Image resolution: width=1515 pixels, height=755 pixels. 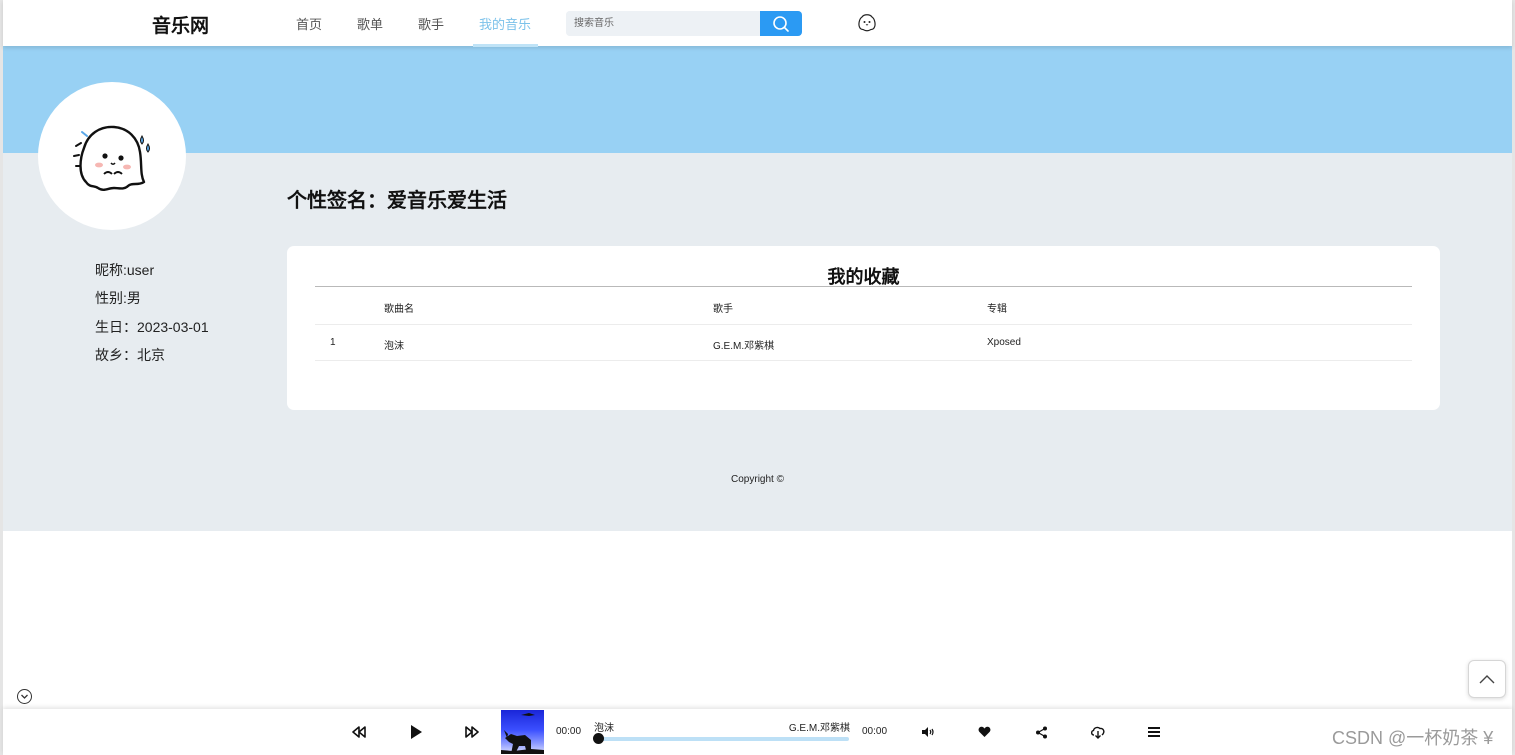 I want to click on search-icon, so click(x=781, y=23).